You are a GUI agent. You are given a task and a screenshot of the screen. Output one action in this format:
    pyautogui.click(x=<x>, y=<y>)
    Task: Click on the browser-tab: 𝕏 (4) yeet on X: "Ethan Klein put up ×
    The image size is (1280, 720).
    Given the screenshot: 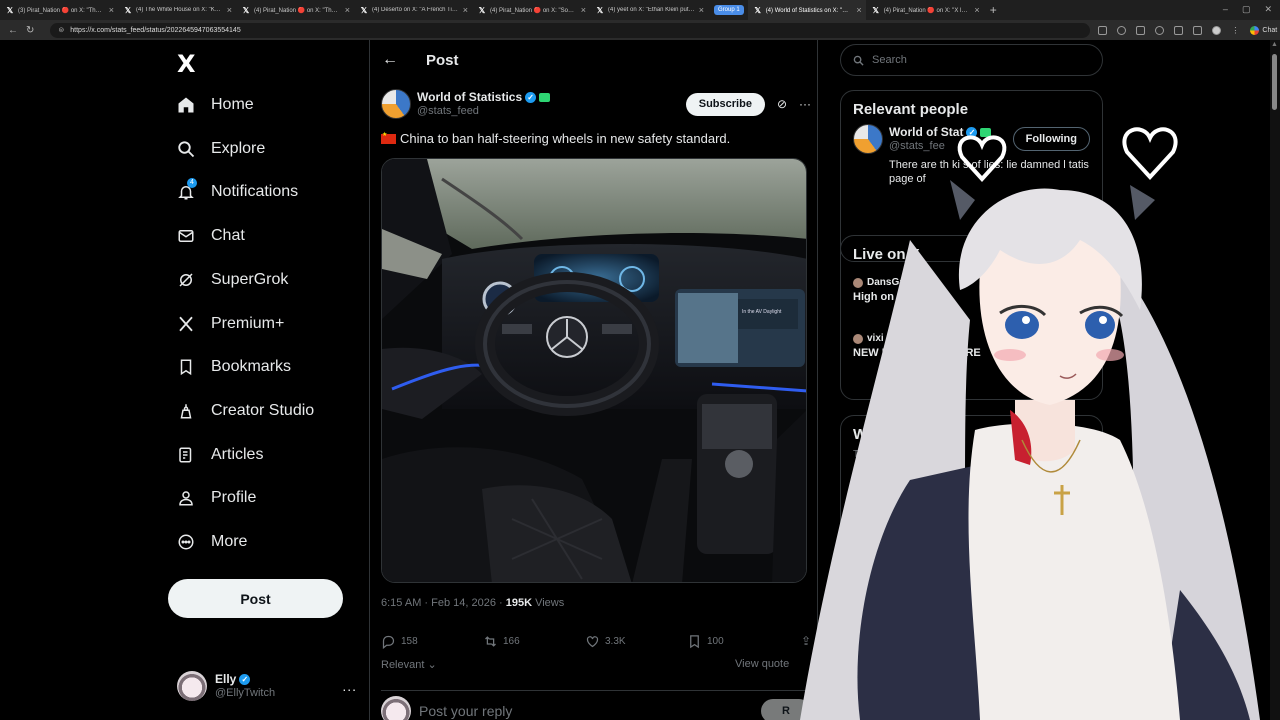 What is the action you would take?
    pyautogui.click(x=649, y=10)
    